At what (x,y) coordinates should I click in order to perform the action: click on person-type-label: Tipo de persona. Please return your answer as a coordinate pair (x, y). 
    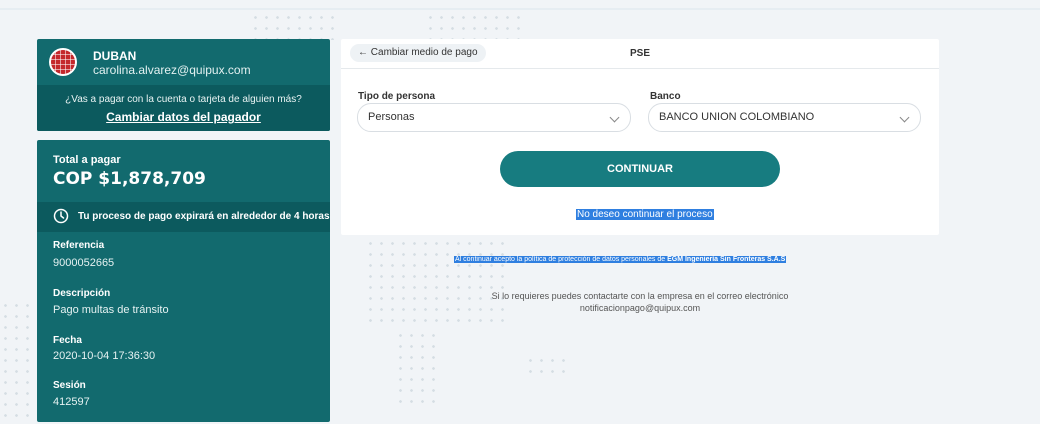
    Looking at the image, I should click on (397, 96).